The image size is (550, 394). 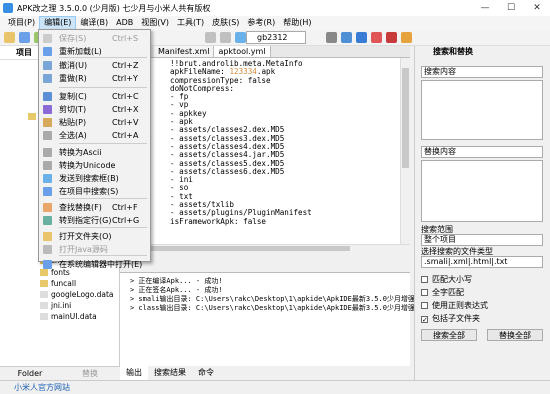 What do you see at coordinates (73, 135) in the screenshot?
I see `menu-item-label: 全选(A)` at bounding box center [73, 135].